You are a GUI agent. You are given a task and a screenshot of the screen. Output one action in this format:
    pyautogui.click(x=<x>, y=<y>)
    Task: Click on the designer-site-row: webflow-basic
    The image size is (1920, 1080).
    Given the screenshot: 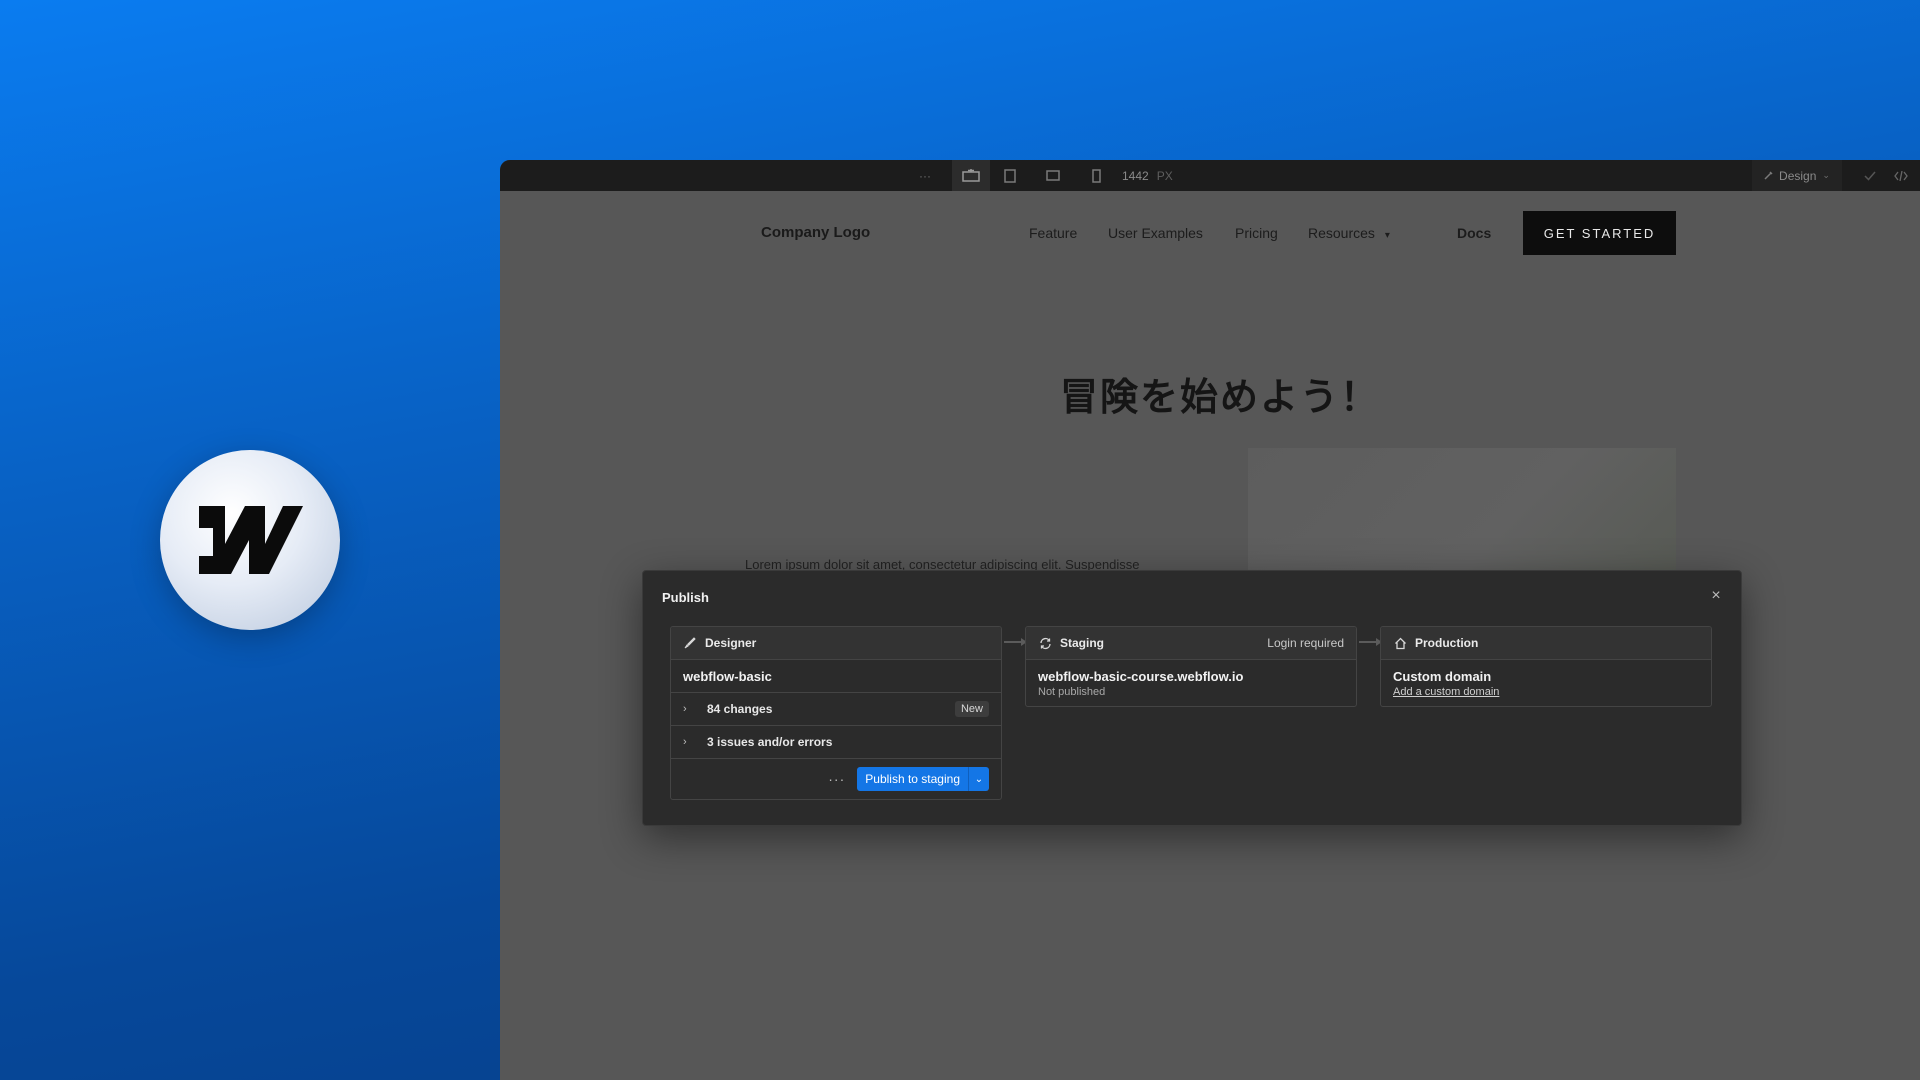 What is the action you would take?
    pyautogui.click(x=836, y=676)
    